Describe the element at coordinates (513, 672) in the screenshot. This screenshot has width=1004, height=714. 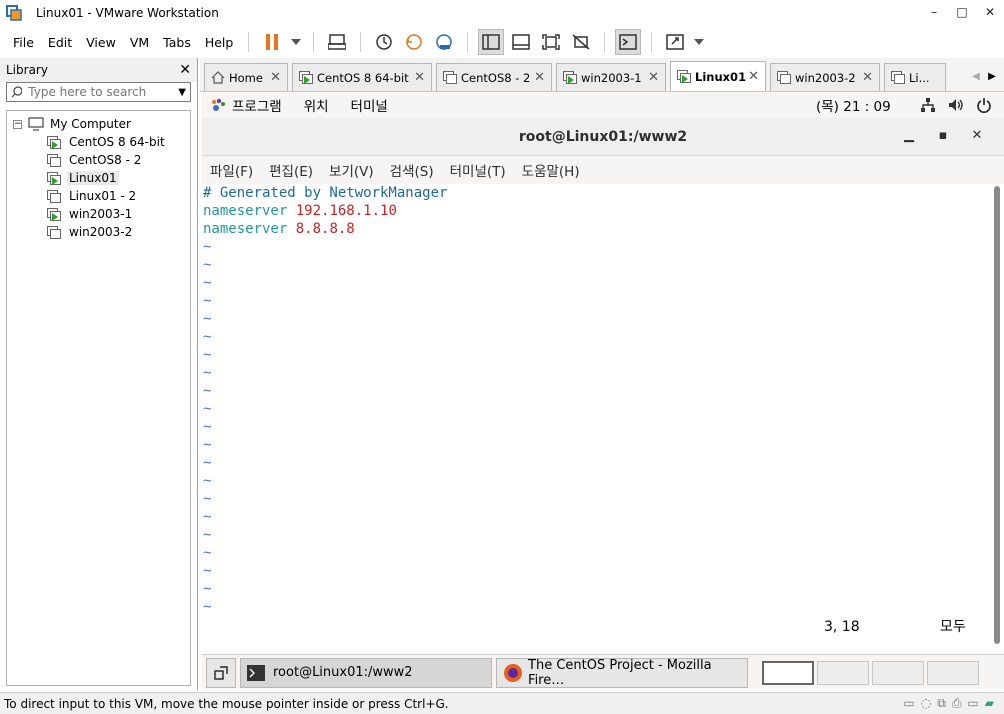
I see `firefox-icon` at that location.